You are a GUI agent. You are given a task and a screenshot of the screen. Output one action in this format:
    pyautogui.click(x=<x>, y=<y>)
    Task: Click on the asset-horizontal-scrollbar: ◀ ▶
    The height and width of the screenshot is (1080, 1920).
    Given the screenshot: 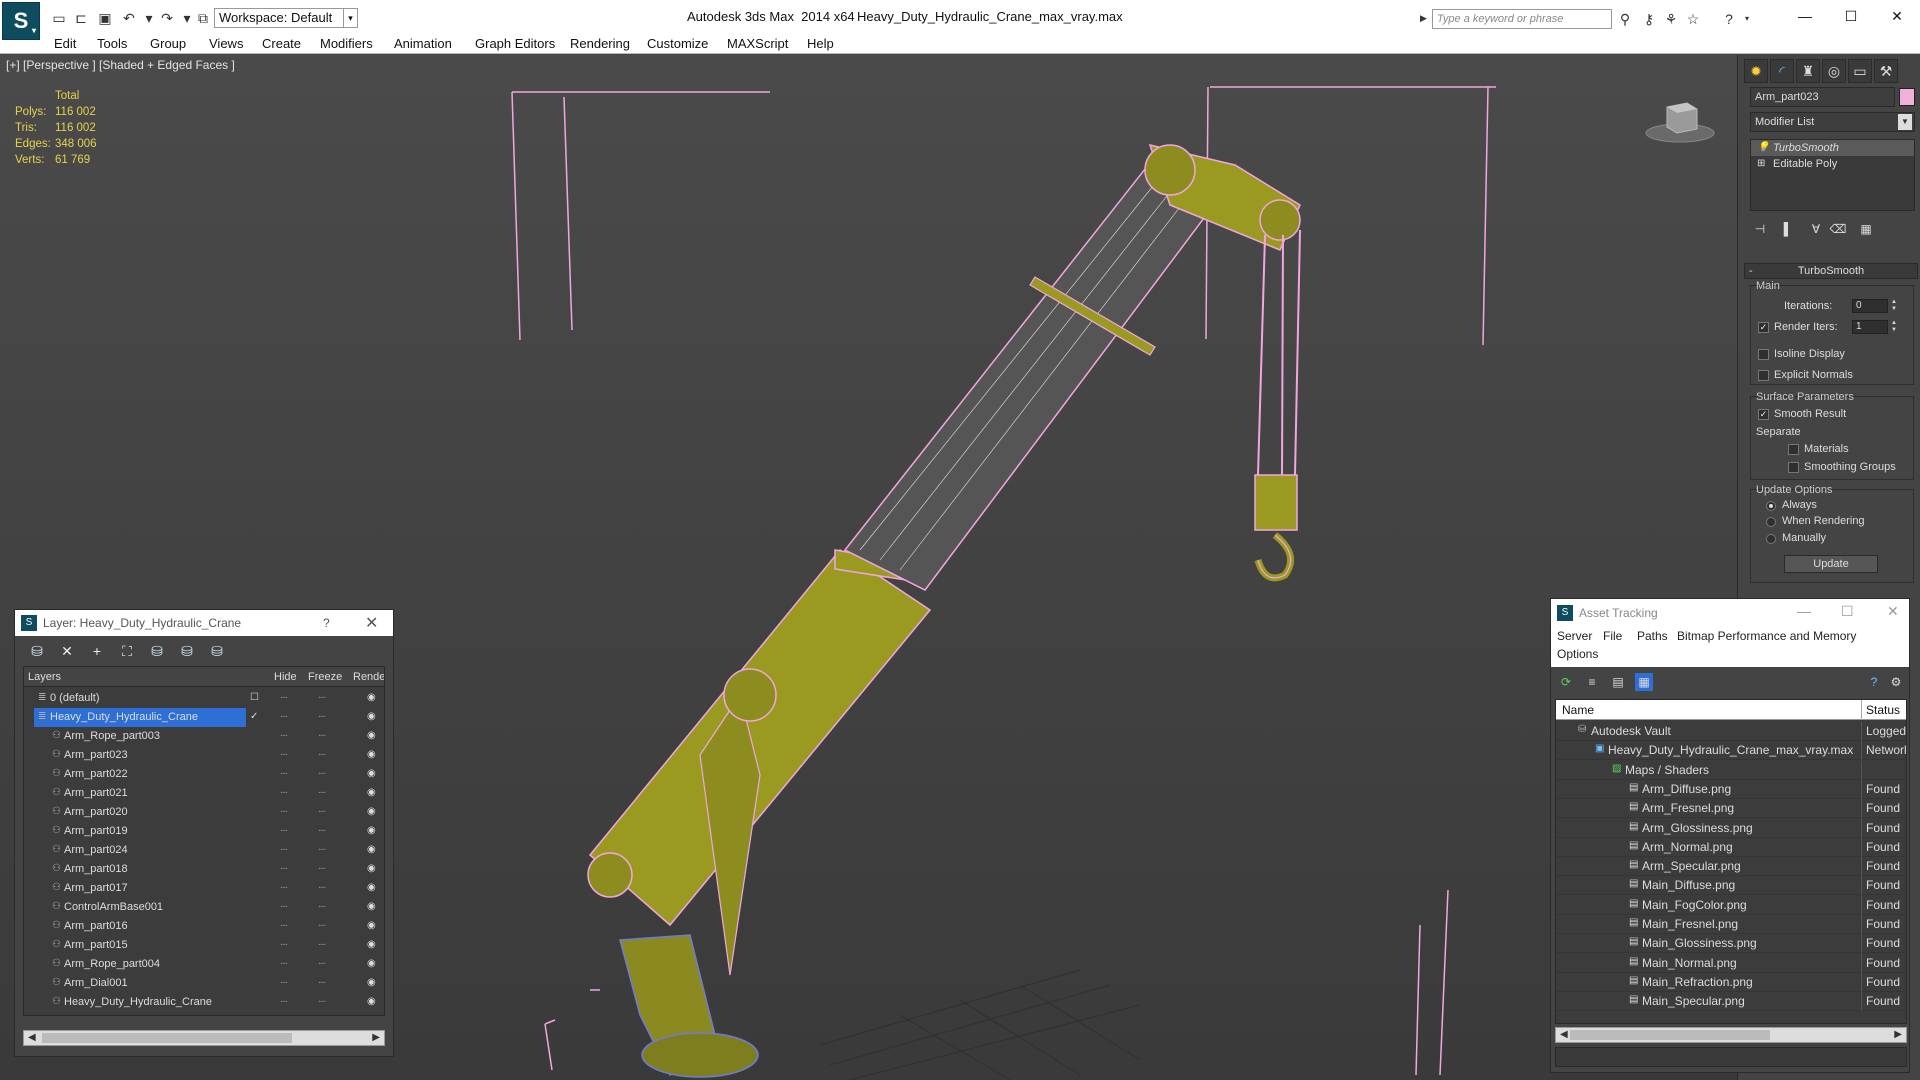 What is the action you would take?
    pyautogui.click(x=1731, y=1035)
    